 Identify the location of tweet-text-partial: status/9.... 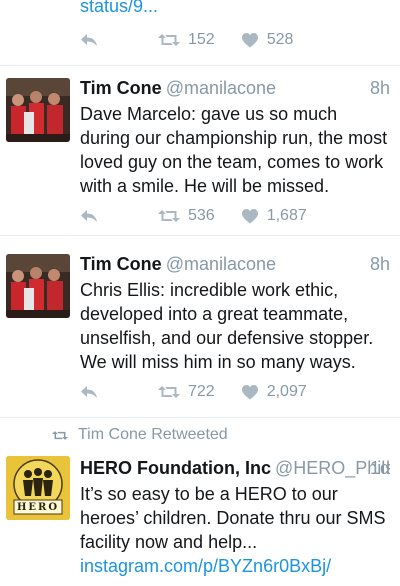
(119, 9).